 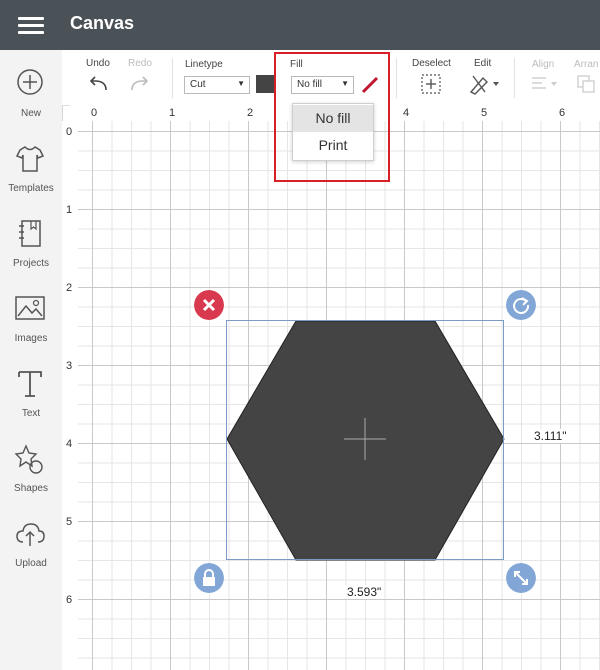 What do you see at coordinates (521, 578) in the screenshot?
I see `resize-handle-icon` at bounding box center [521, 578].